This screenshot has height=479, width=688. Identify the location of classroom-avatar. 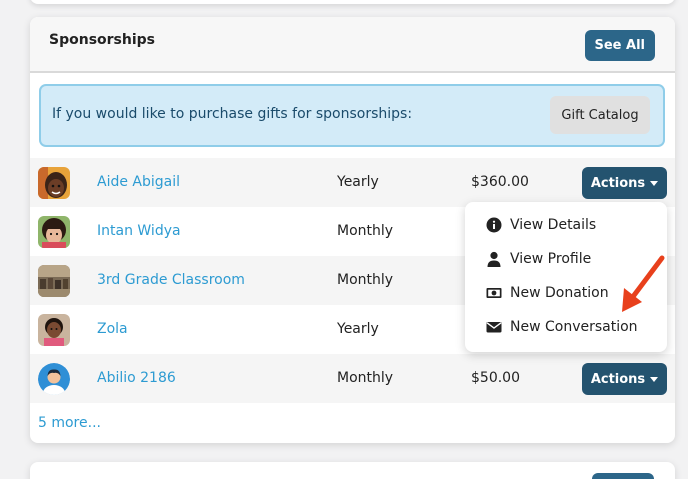
(54, 281).